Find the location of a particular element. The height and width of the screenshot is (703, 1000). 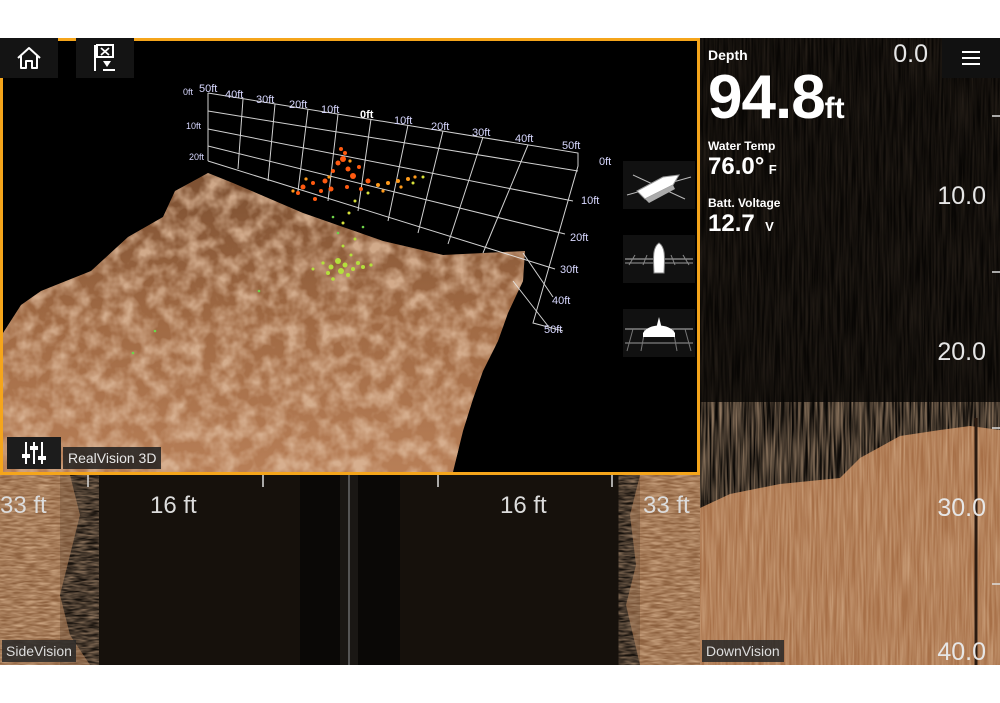

front-view-button is located at coordinates (659, 333).